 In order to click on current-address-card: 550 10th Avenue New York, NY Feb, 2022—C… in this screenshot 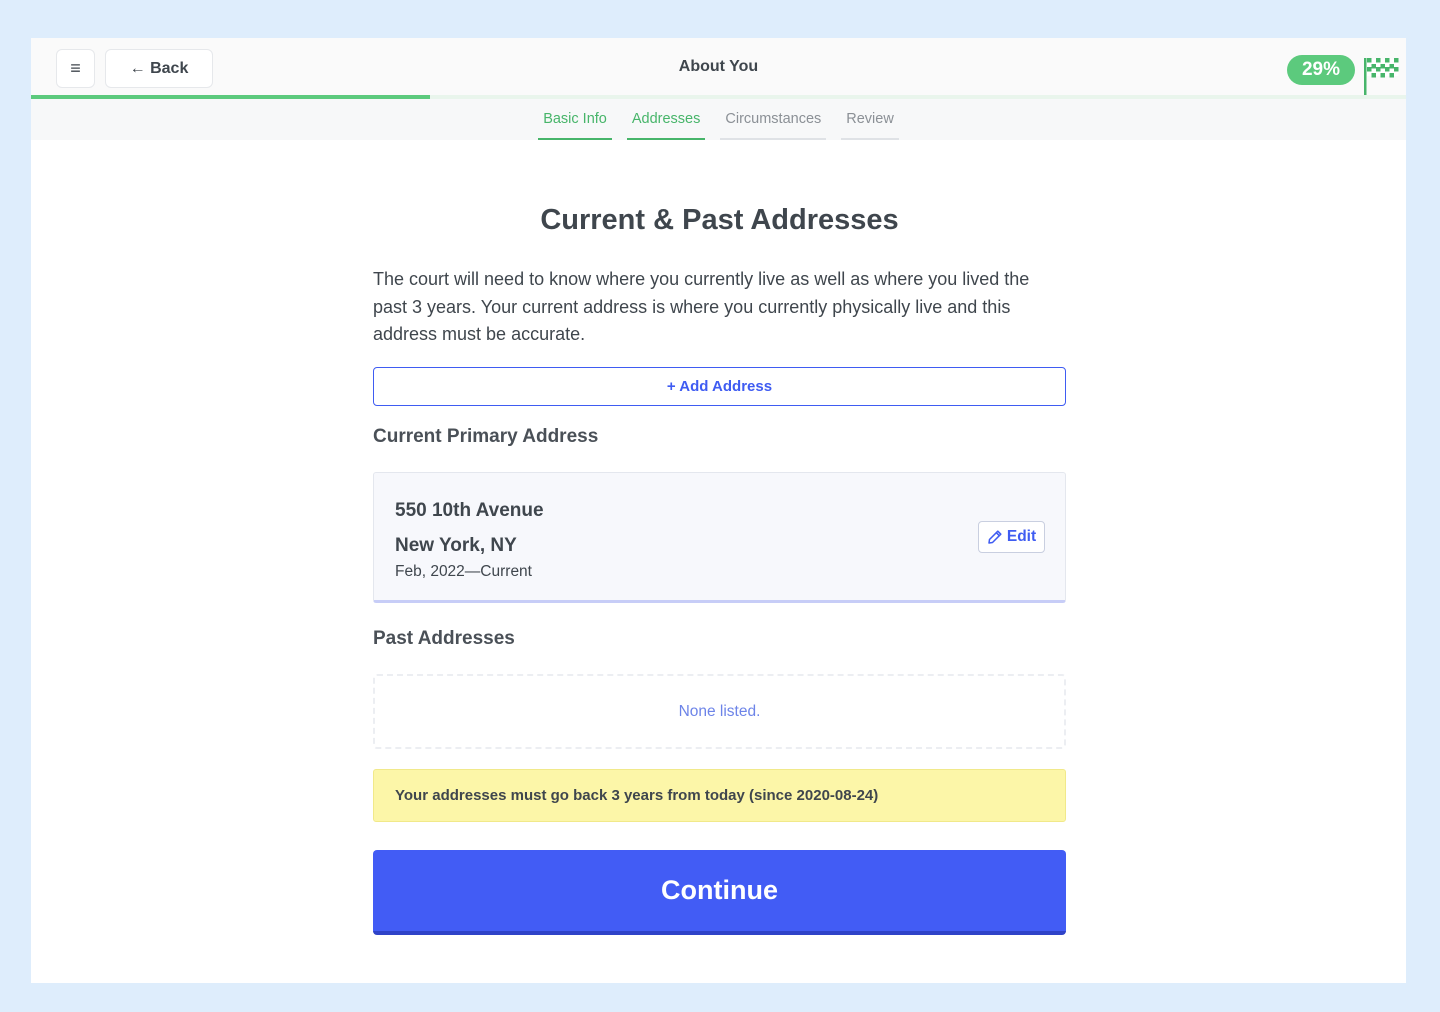, I will do `click(719, 537)`.